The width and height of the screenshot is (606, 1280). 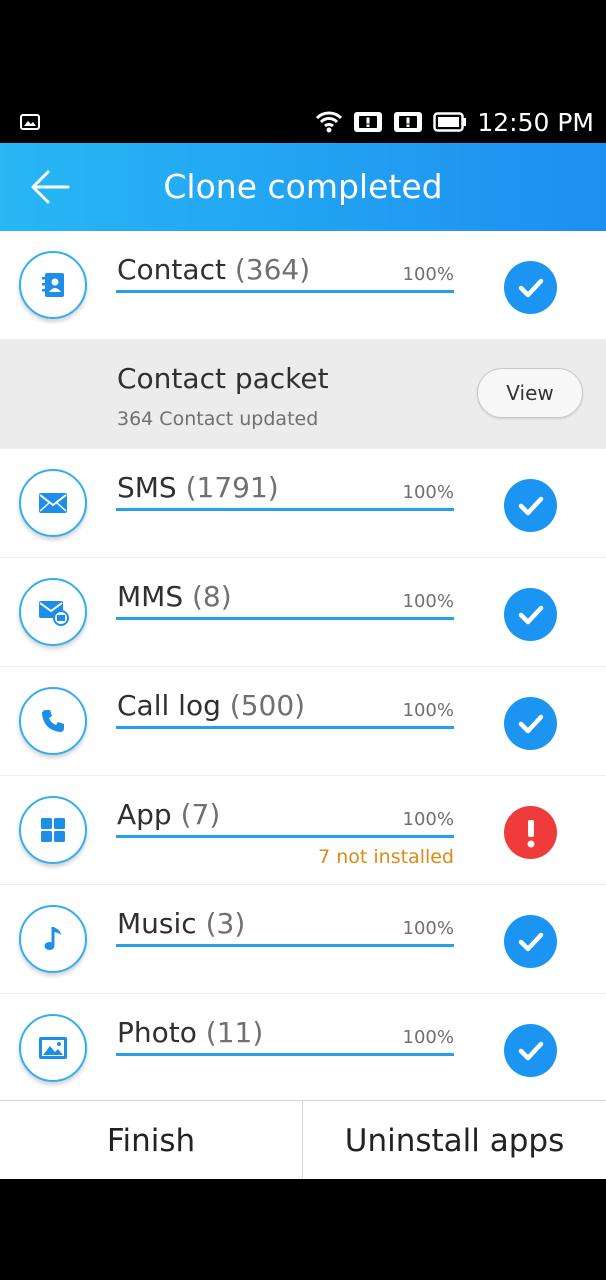 What do you see at coordinates (303, 1047) in the screenshot?
I see `list-item-photo: Photo (11) 100%` at bounding box center [303, 1047].